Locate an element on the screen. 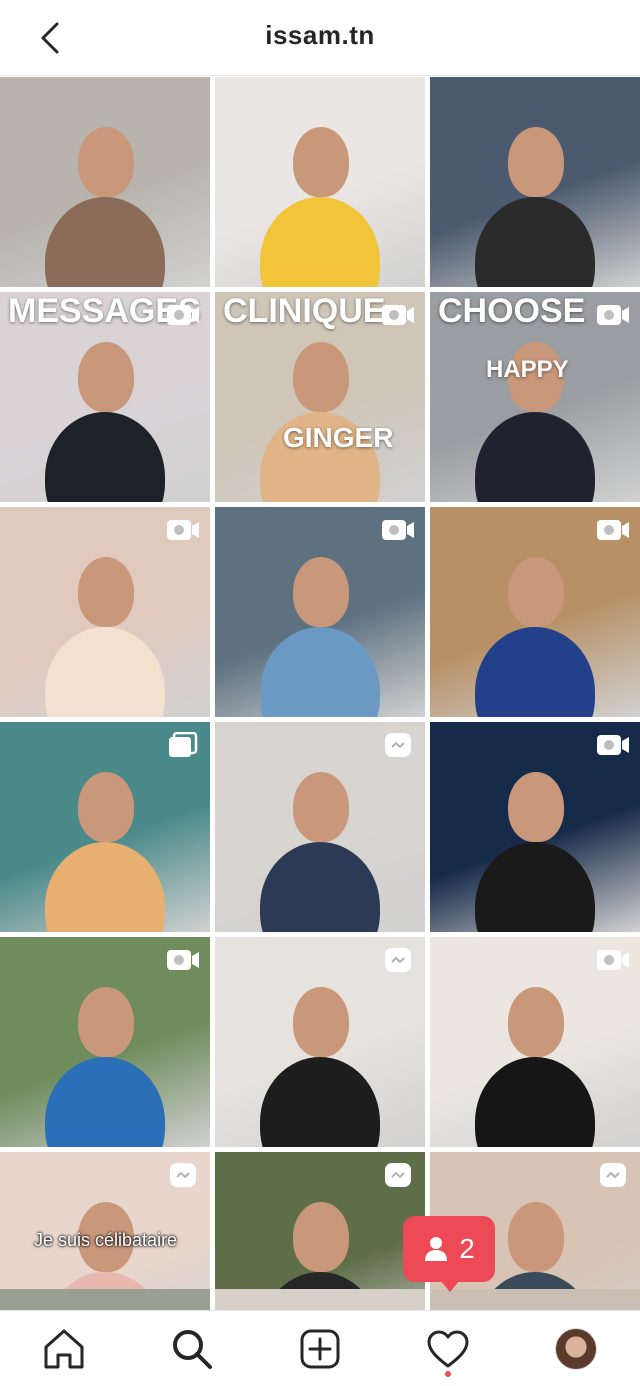 This screenshot has height=1386, width=640. nav-activity is located at coordinates (448, 1349).